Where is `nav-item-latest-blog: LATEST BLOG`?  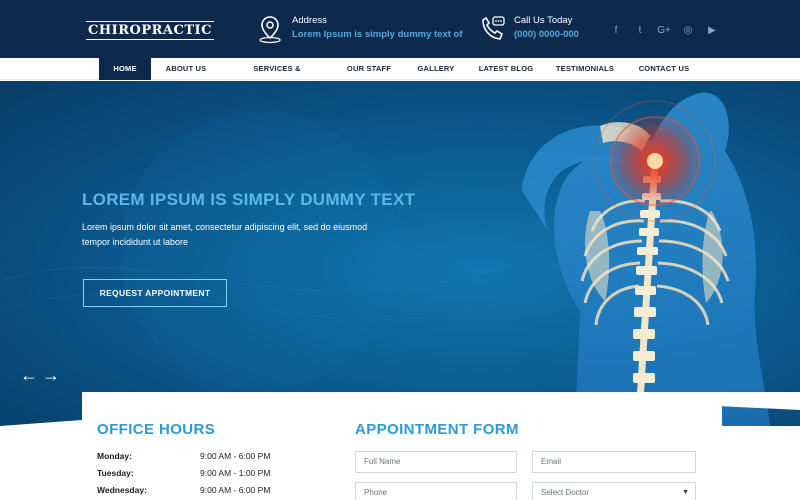
nav-item-latest-blog: LATEST BLOG is located at coordinates (506, 69).